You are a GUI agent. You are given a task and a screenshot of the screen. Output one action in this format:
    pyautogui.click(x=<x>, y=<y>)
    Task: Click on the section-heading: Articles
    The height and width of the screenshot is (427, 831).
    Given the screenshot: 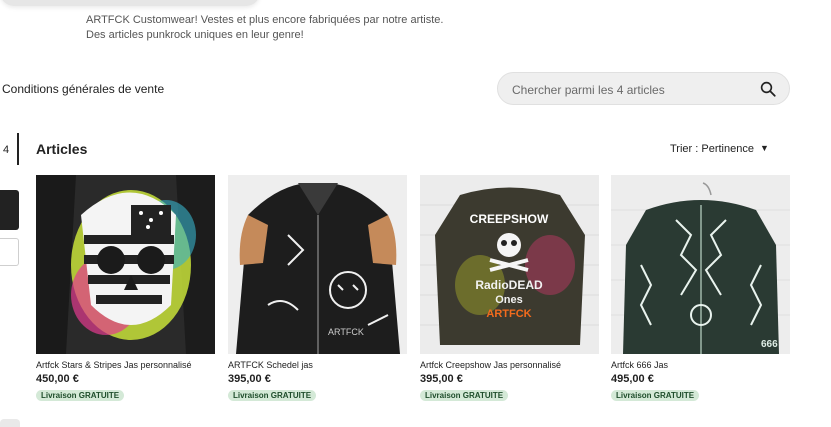 What is the action you would take?
    pyautogui.click(x=62, y=149)
    